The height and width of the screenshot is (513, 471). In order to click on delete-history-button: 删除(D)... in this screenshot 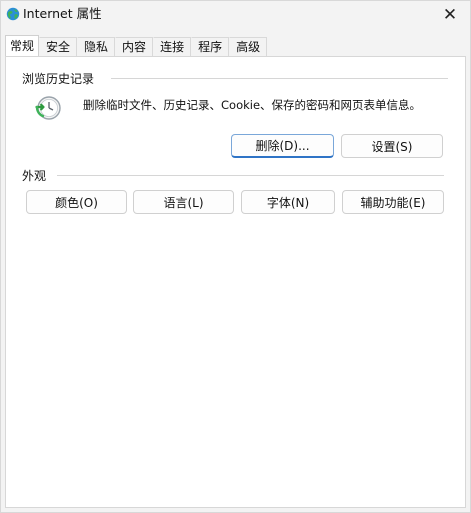, I will do `click(282, 146)`.